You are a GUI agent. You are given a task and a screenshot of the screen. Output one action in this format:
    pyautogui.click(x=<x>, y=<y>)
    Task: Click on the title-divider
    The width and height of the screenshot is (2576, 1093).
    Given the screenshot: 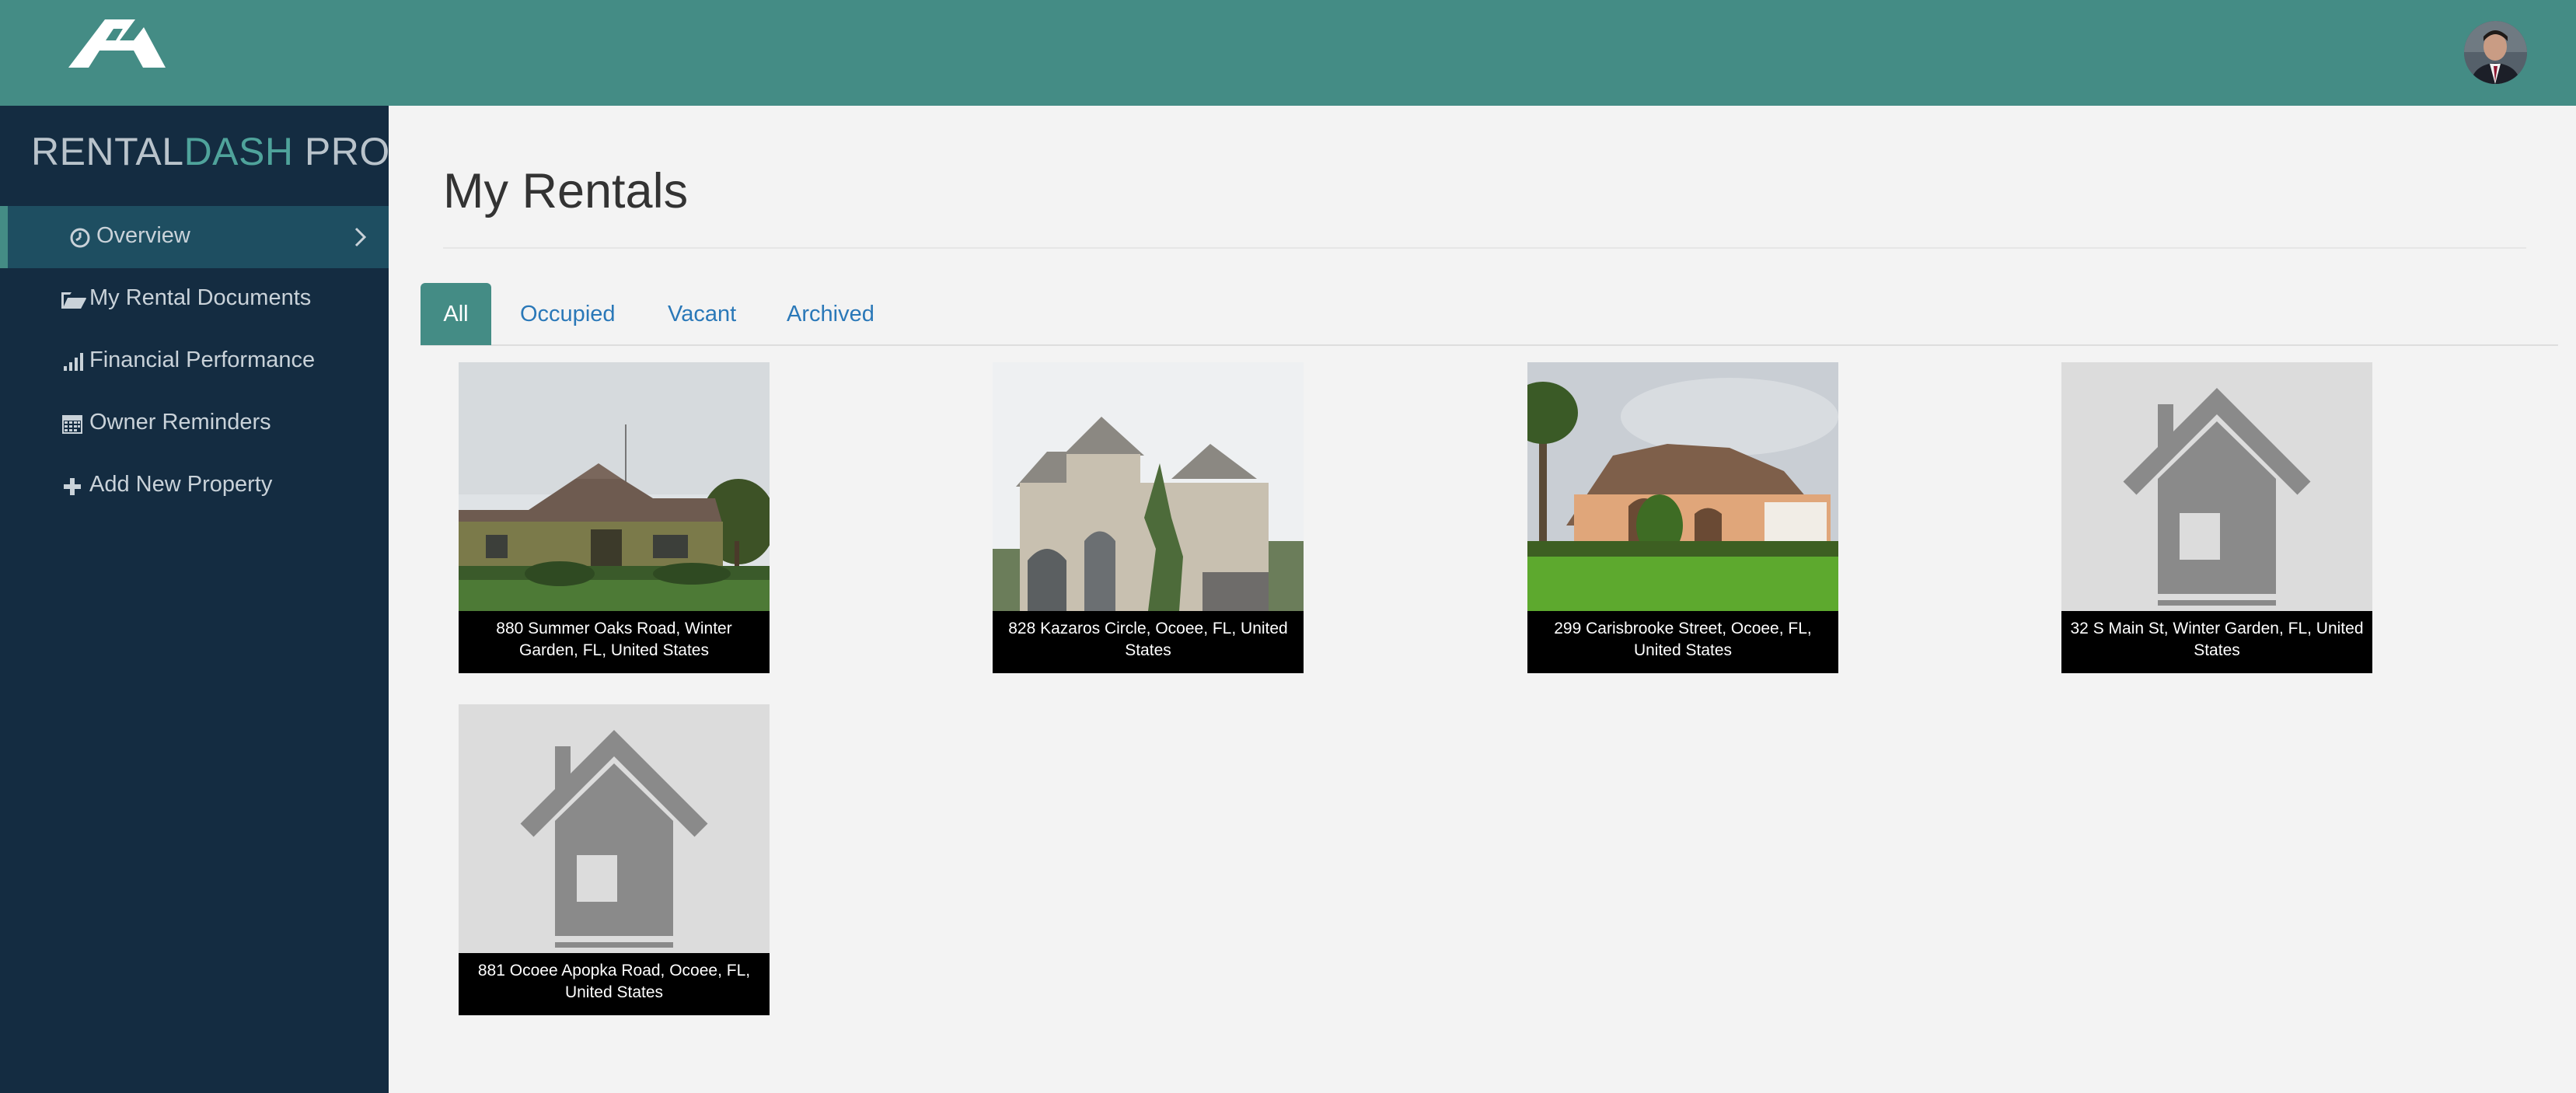 What is the action you would take?
    pyautogui.click(x=1485, y=248)
    